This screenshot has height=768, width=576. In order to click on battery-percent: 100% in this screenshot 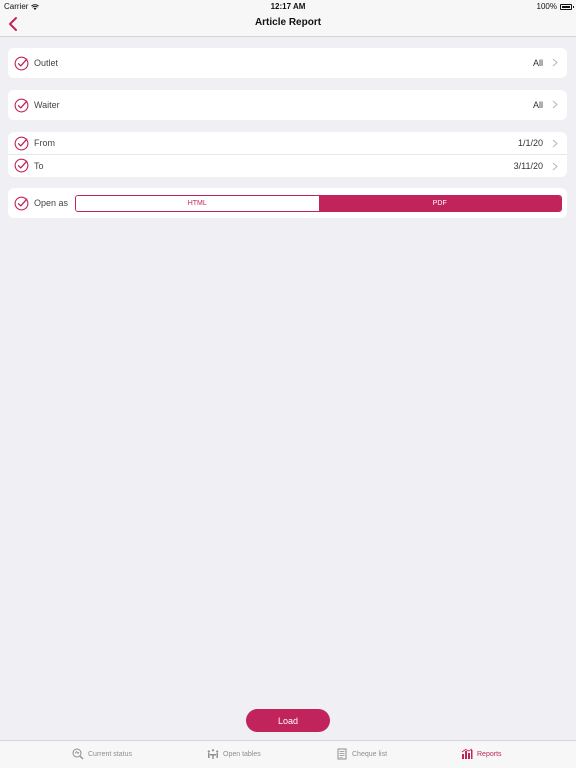, I will do `click(546, 6)`.